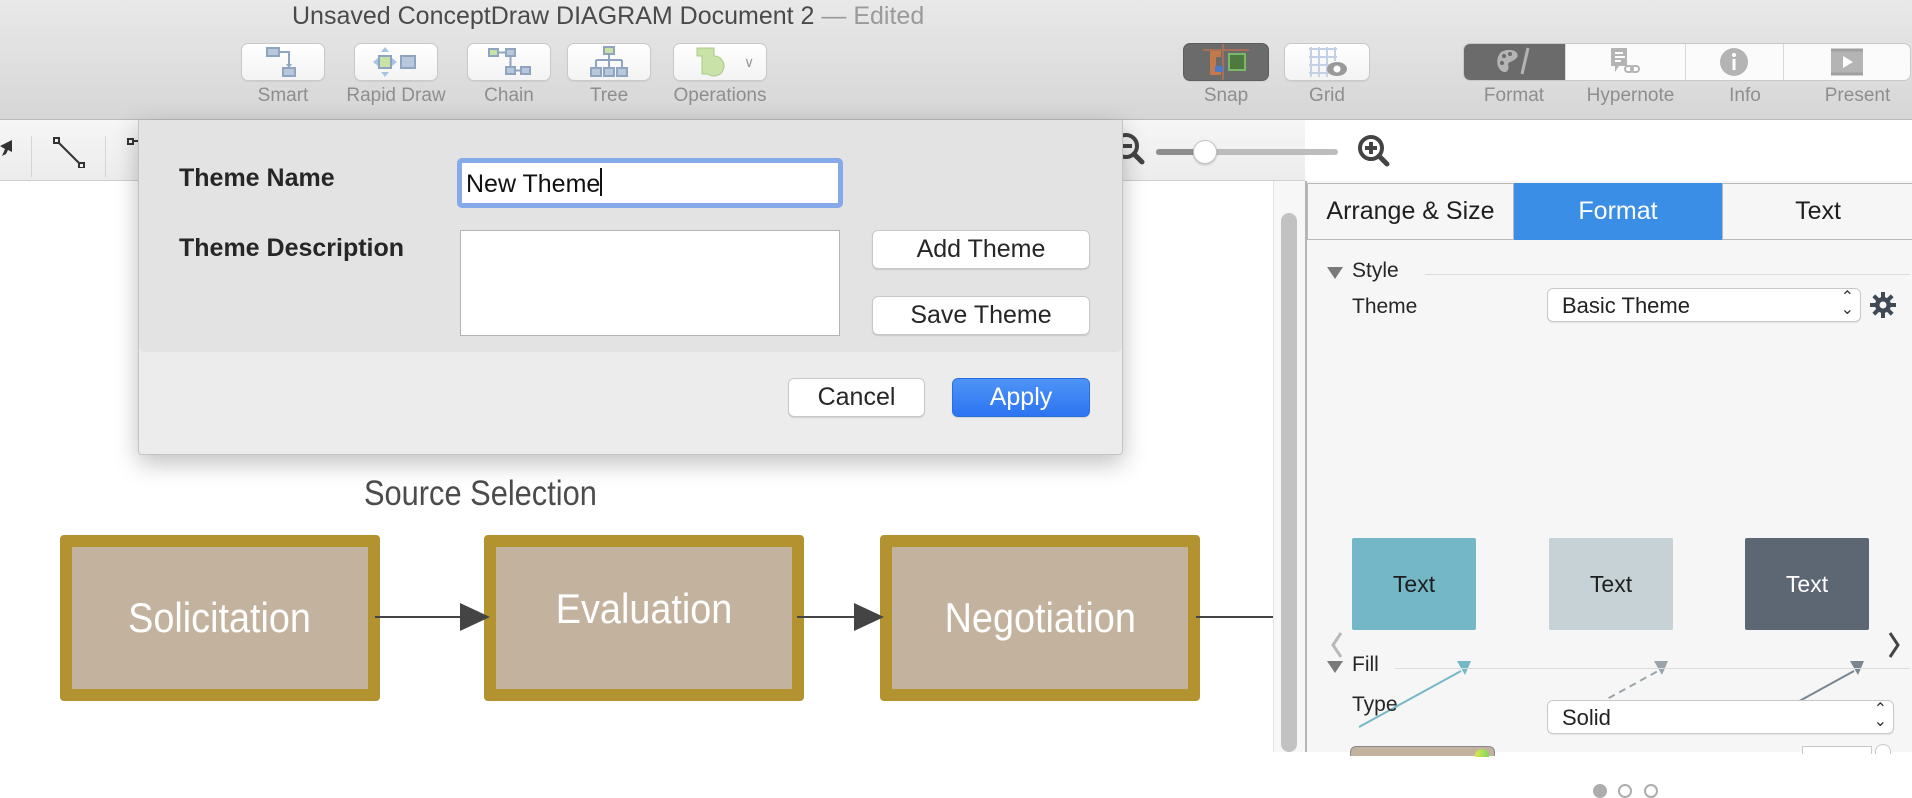 This screenshot has height=798, width=1912. Describe the element at coordinates (1482, 753) in the screenshot. I see `color-wheel-icon` at that location.